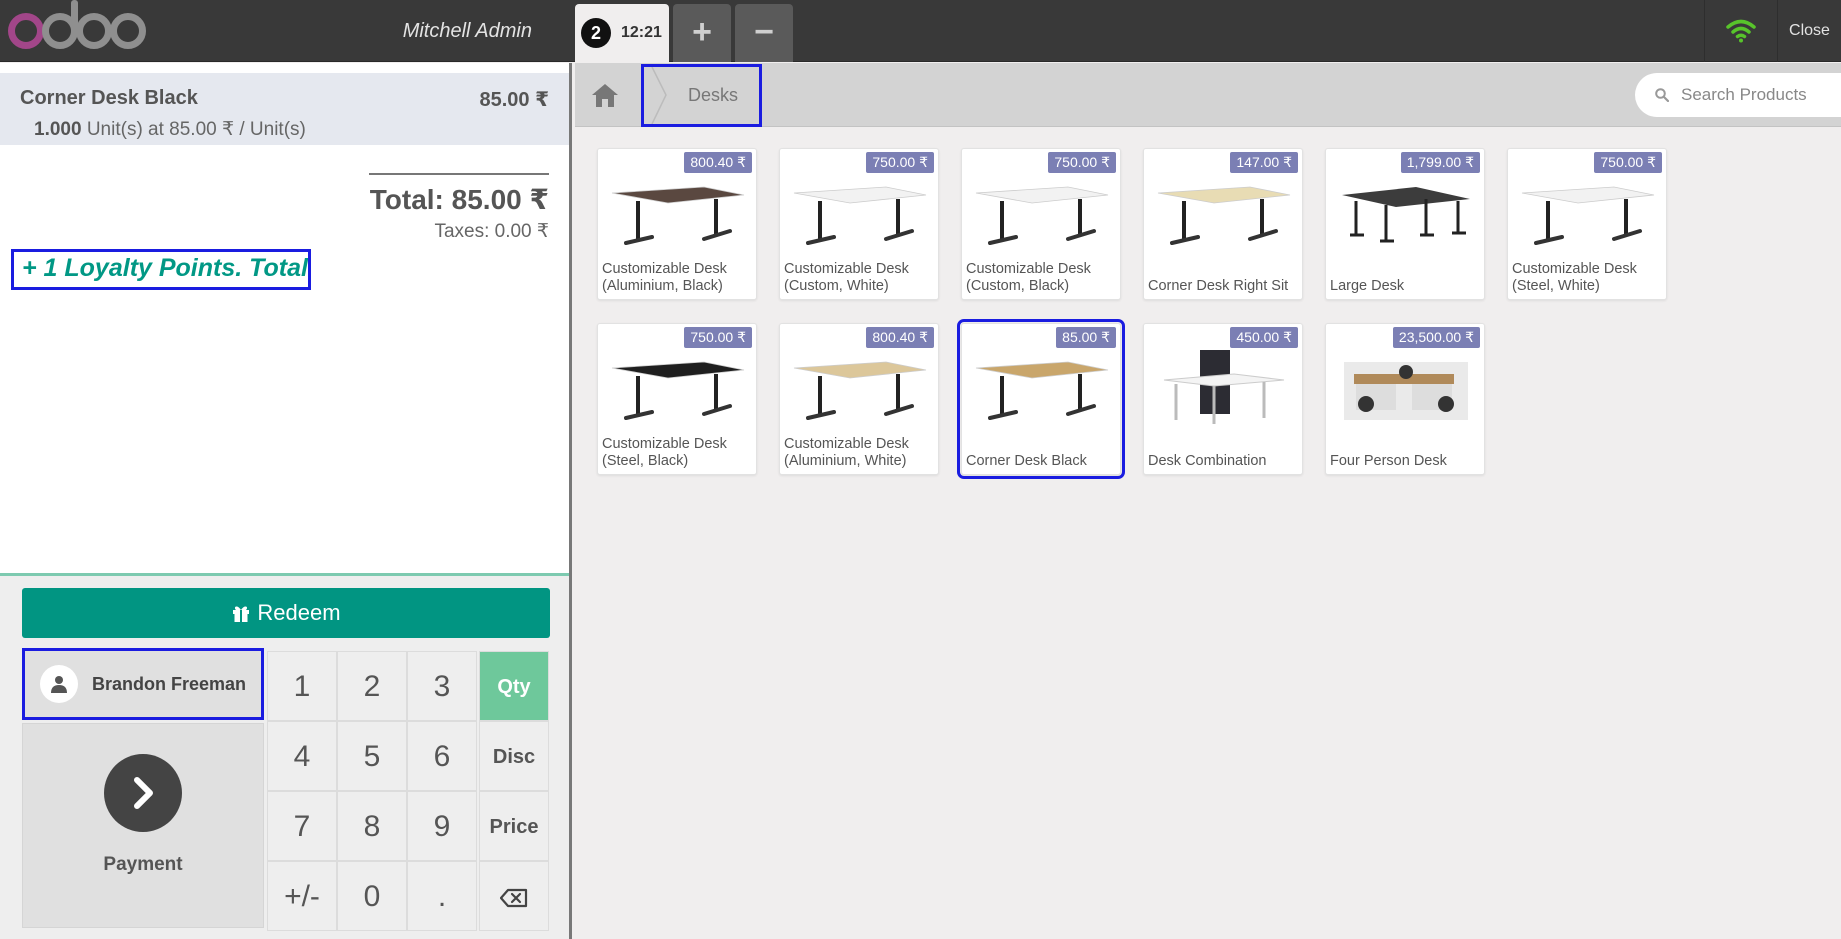 This screenshot has width=1841, height=939. What do you see at coordinates (702, 33) in the screenshot?
I see `new-order-button: +` at bounding box center [702, 33].